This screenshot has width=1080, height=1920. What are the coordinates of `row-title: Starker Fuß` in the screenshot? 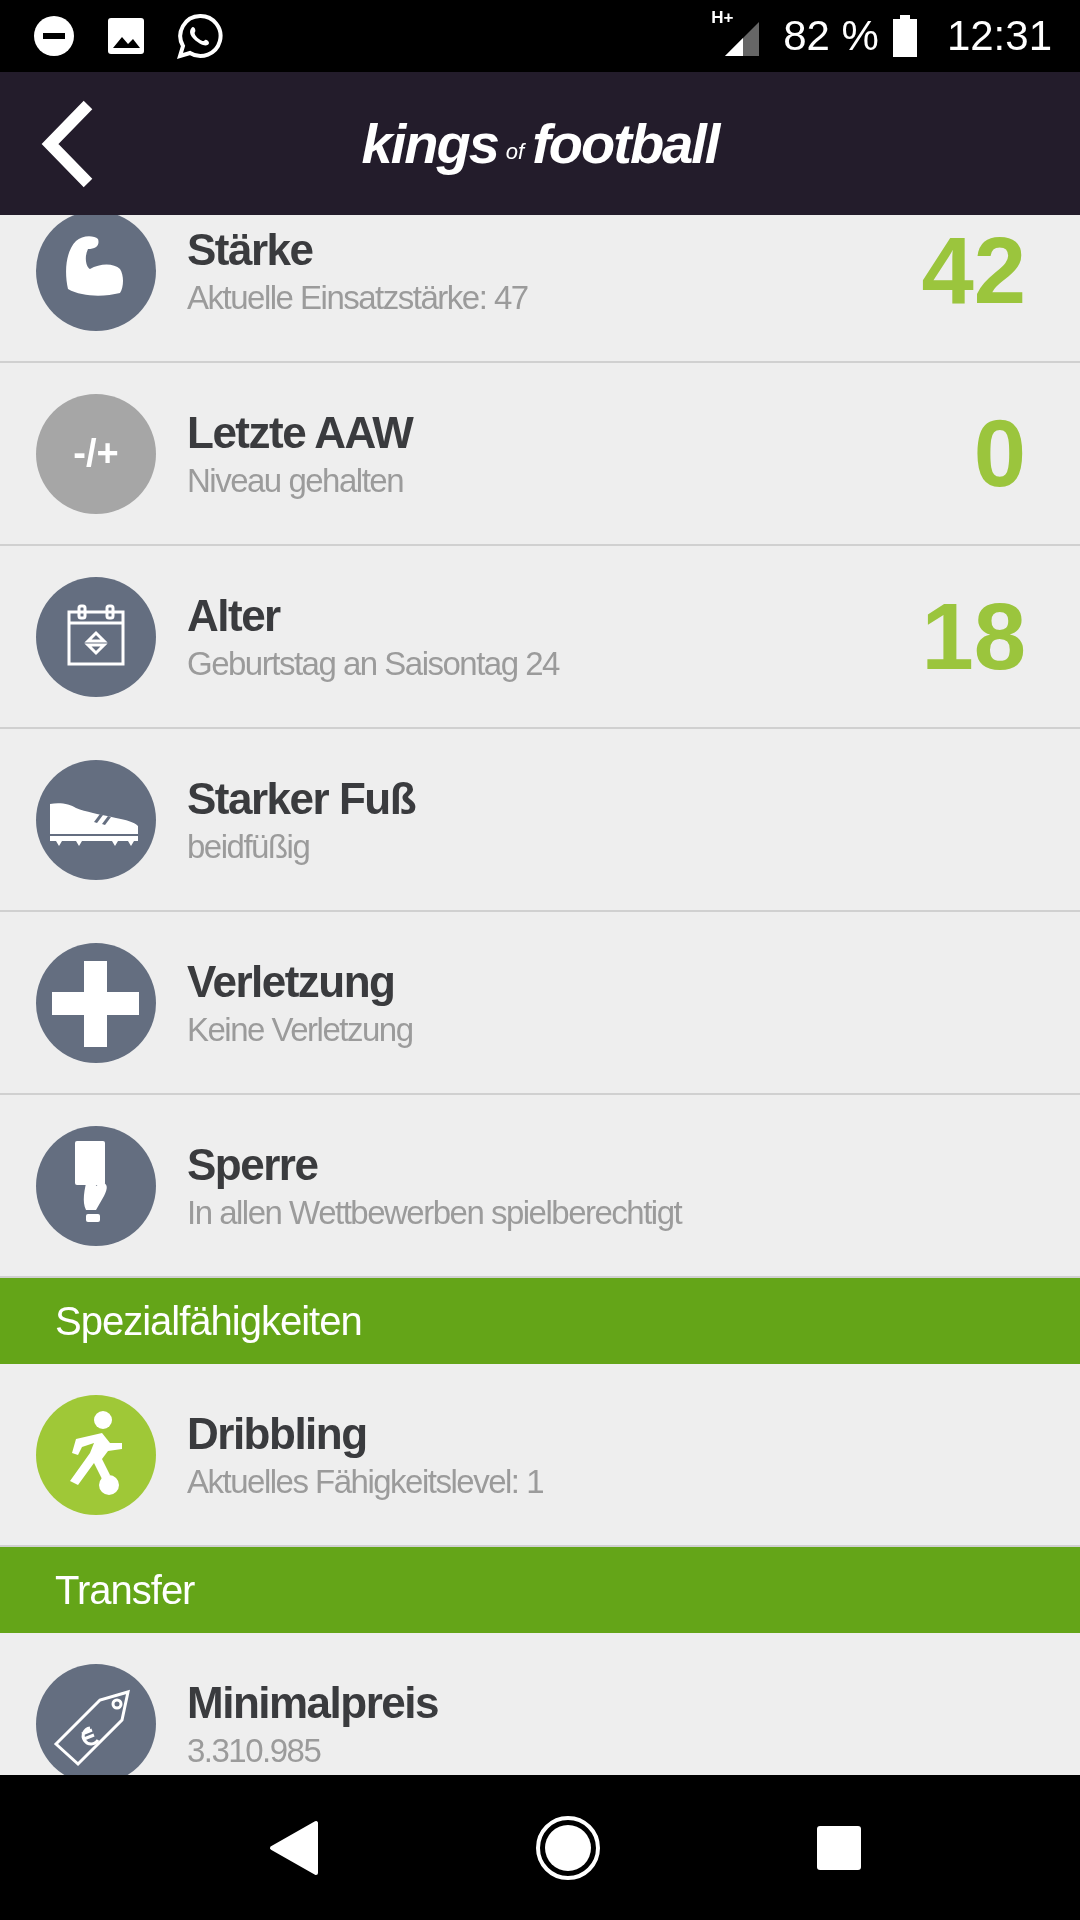 It's located at (302, 798).